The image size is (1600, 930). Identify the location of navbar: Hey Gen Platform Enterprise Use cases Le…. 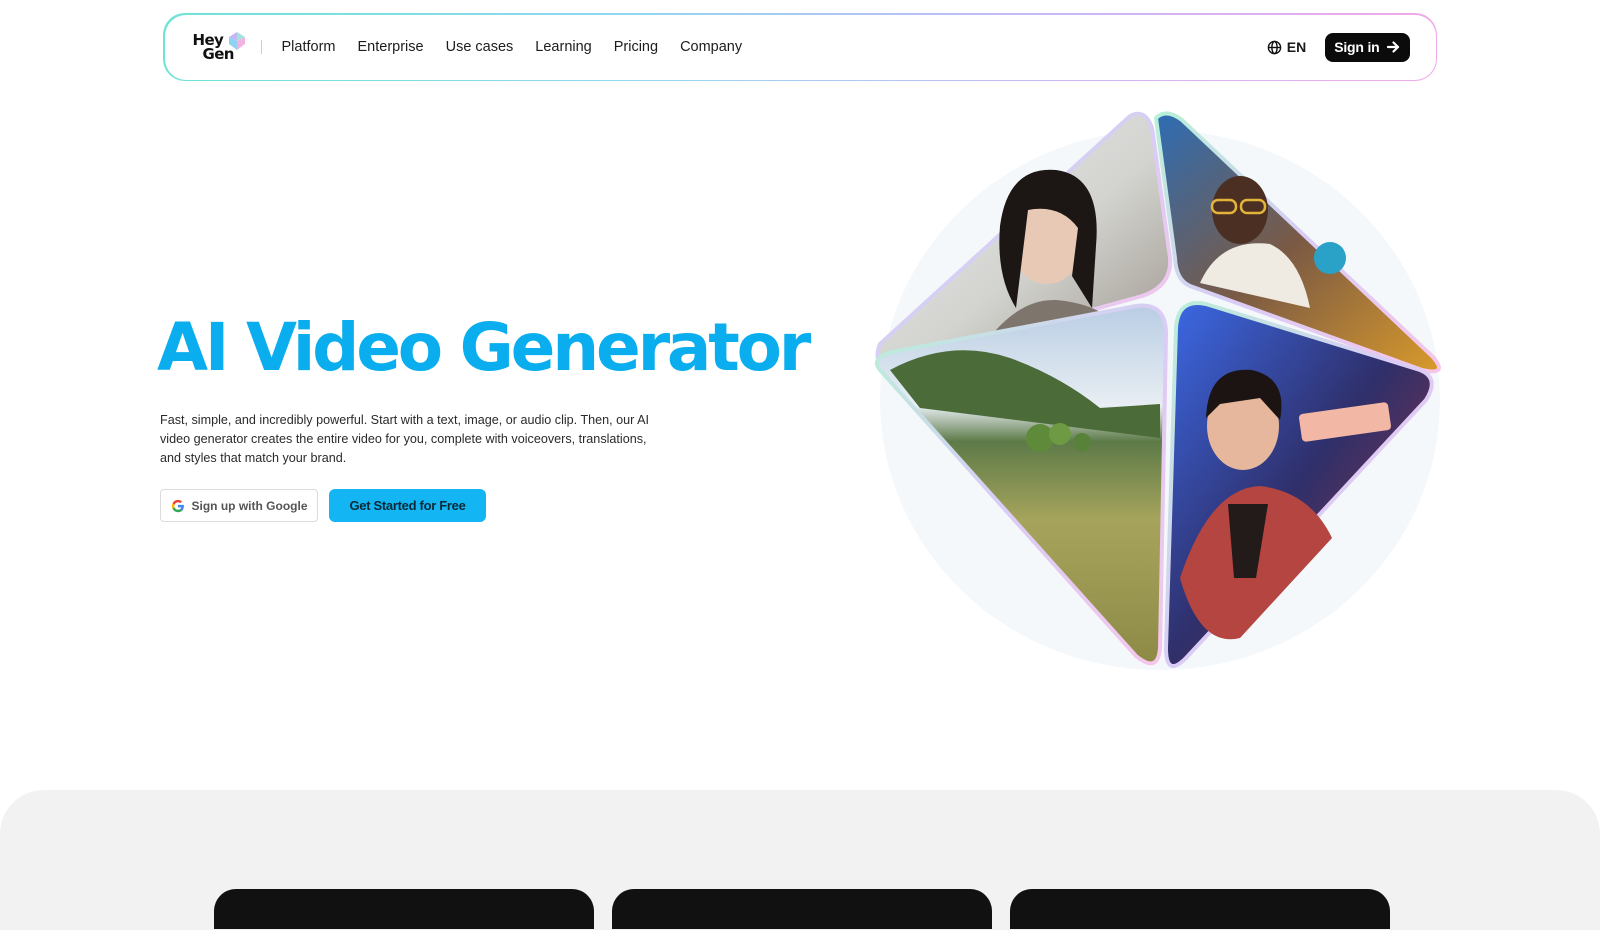
(800, 47).